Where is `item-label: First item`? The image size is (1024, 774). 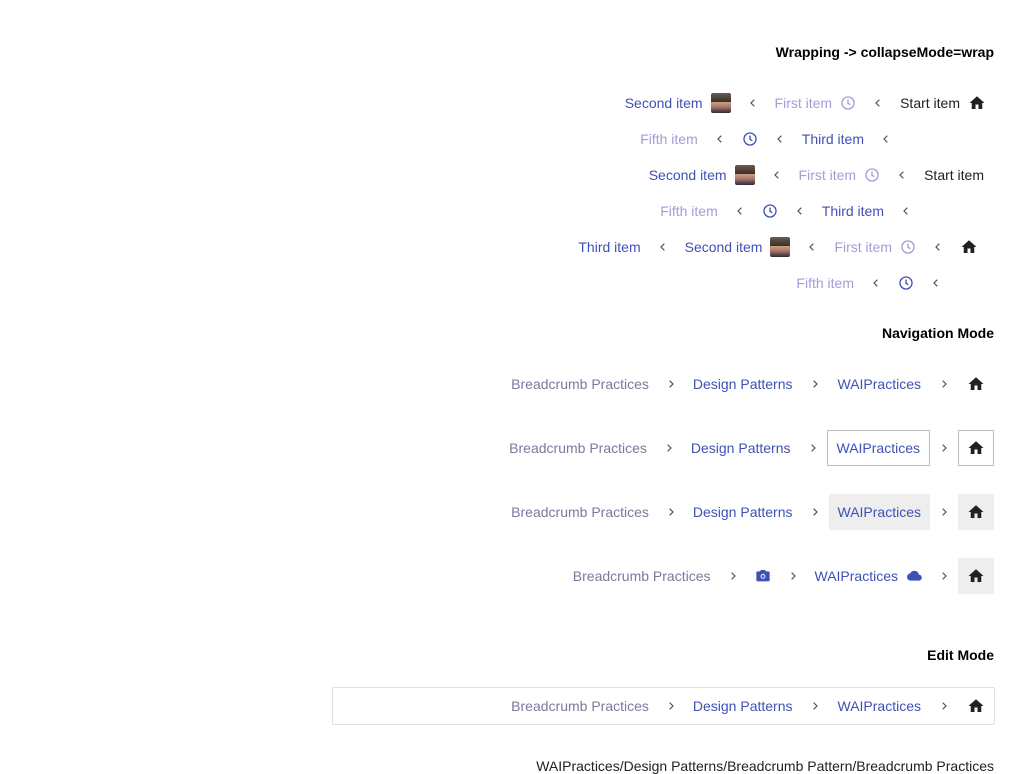
item-label: First item is located at coordinates (803, 103).